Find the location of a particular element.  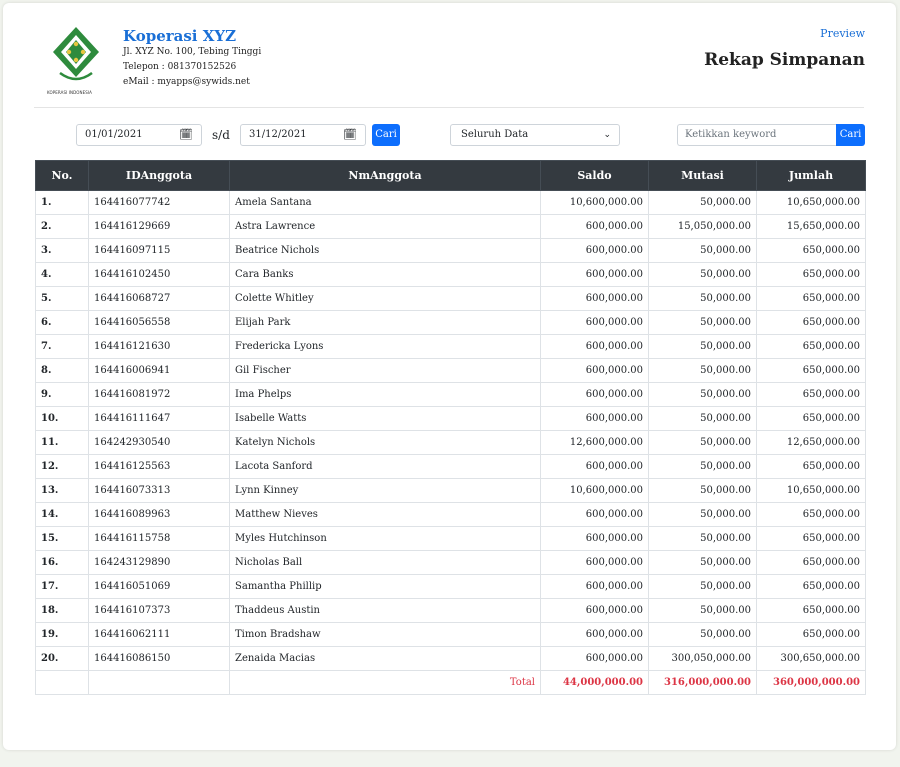

date-range-separator: s/d is located at coordinates (221, 135).